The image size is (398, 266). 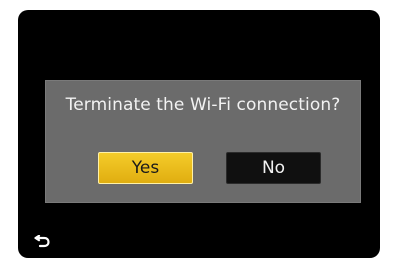 What do you see at coordinates (42, 242) in the screenshot?
I see `return-arrow-icon` at bounding box center [42, 242].